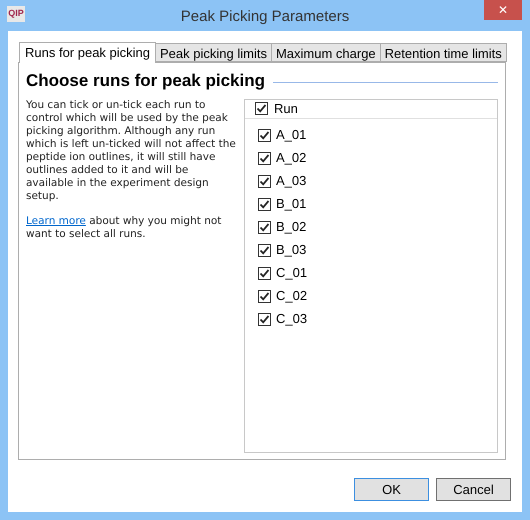 The height and width of the screenshot is (520, 530). I want to click on learn-more-text: Learn more about why you might not want to select all runs., so click(124, 227).